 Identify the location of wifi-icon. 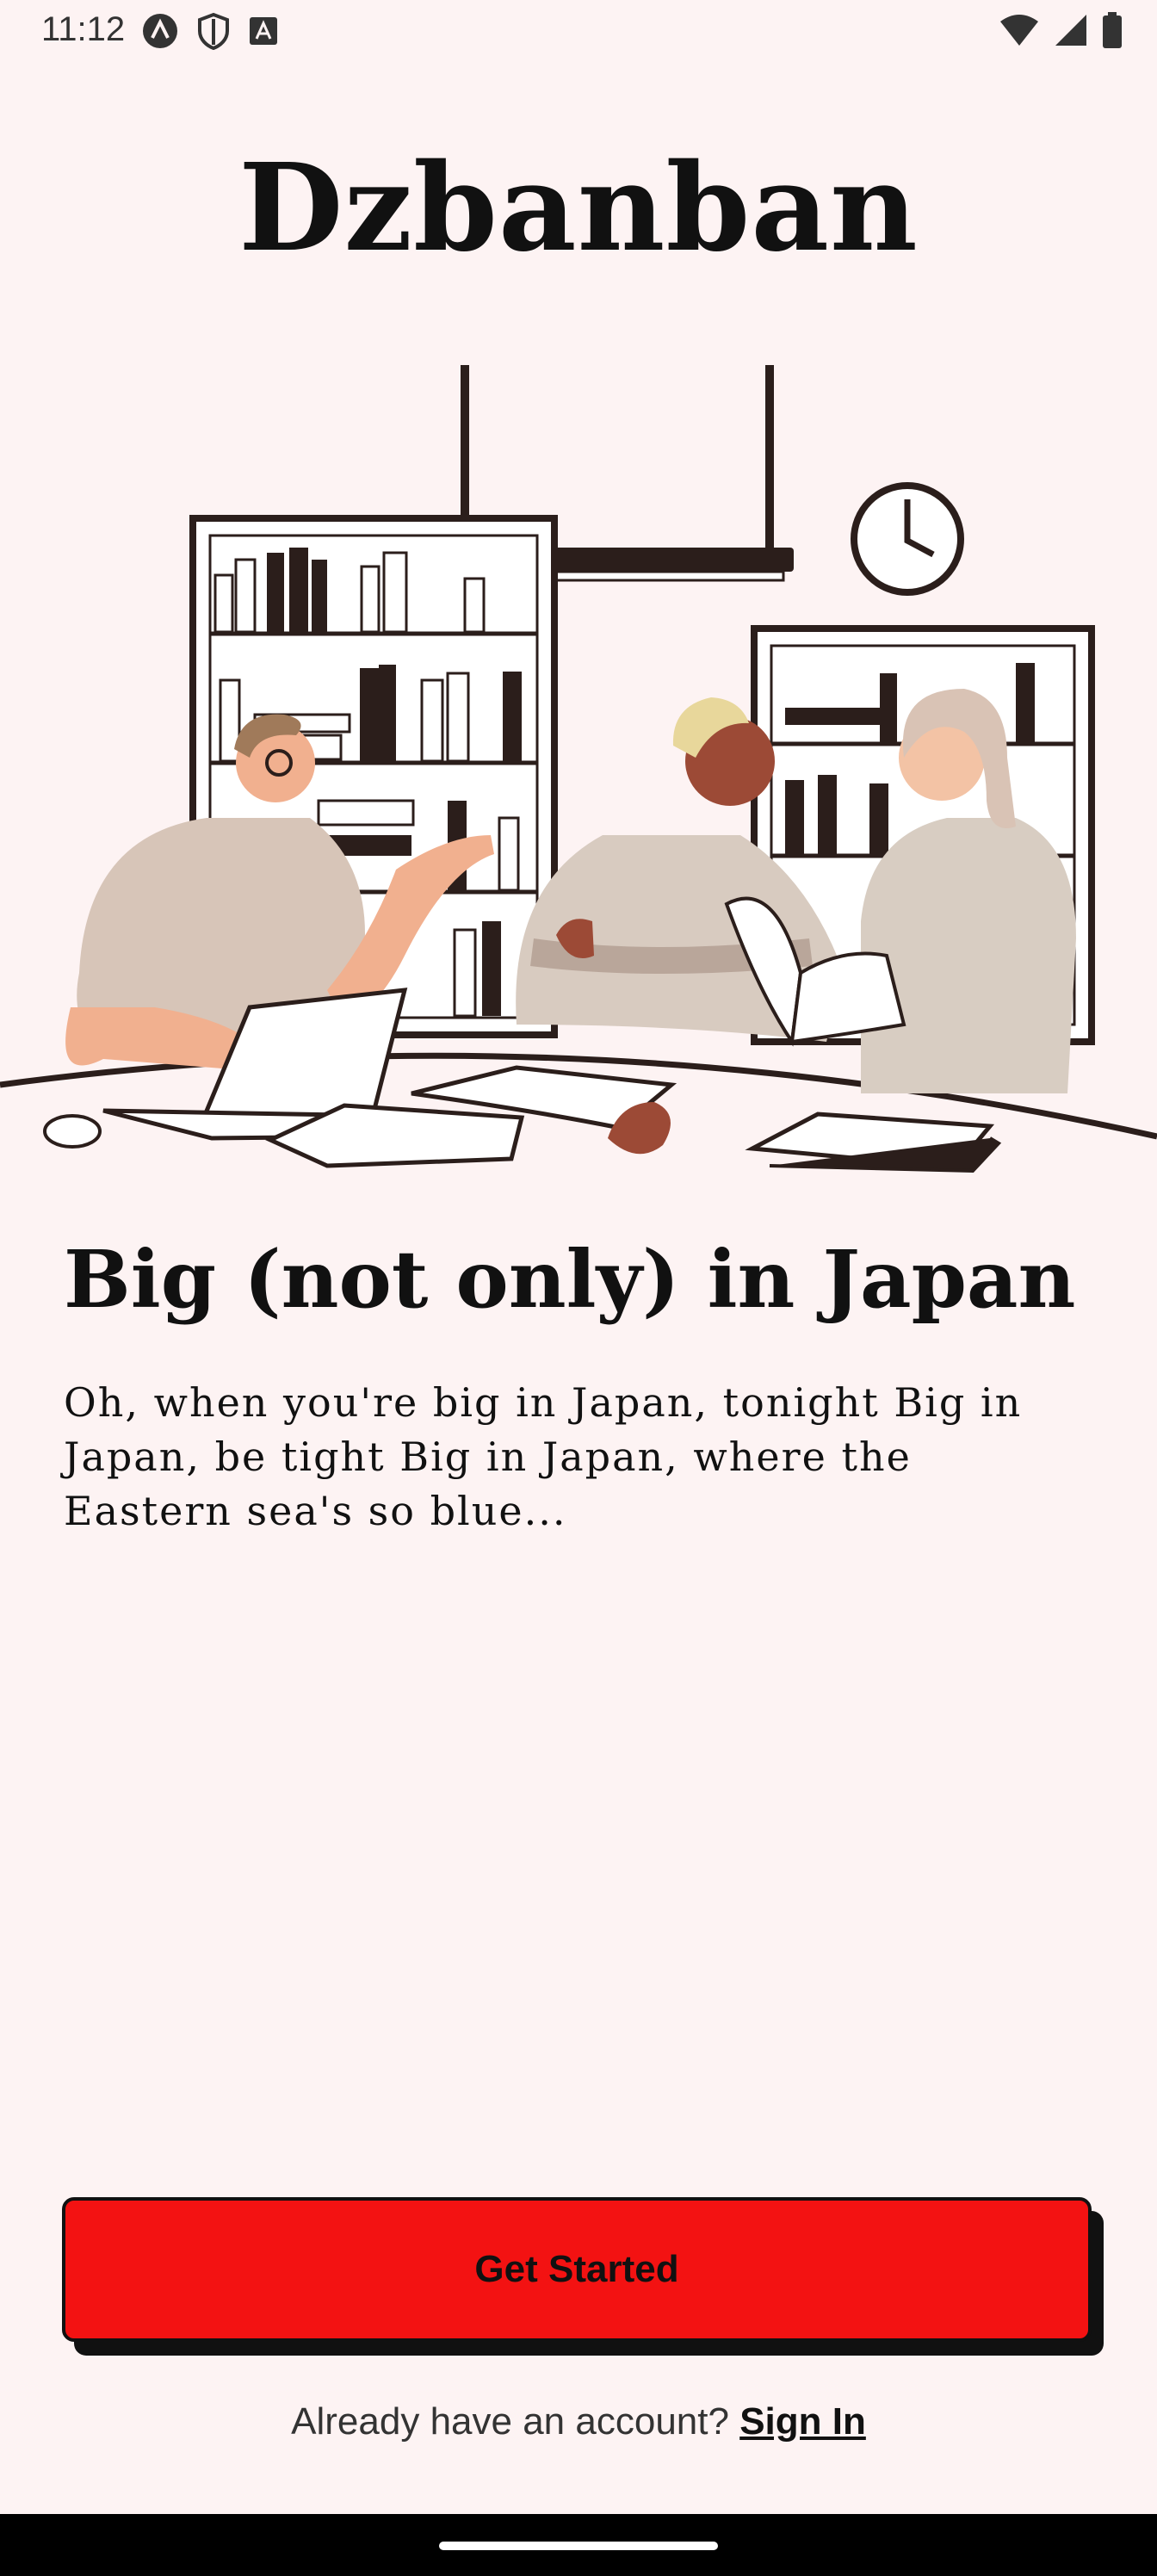
(1019, 30).